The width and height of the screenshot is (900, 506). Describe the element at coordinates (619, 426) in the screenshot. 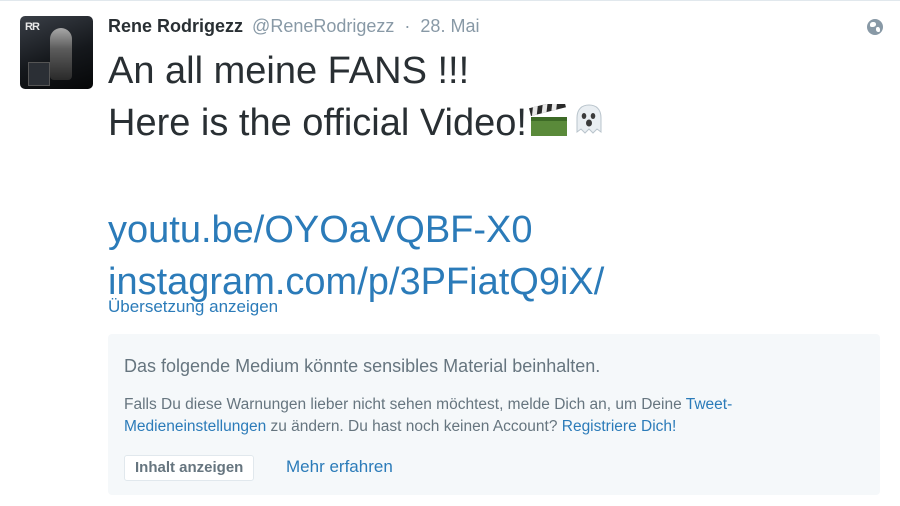

I see `register-link: Registriere Dich!` at that location.